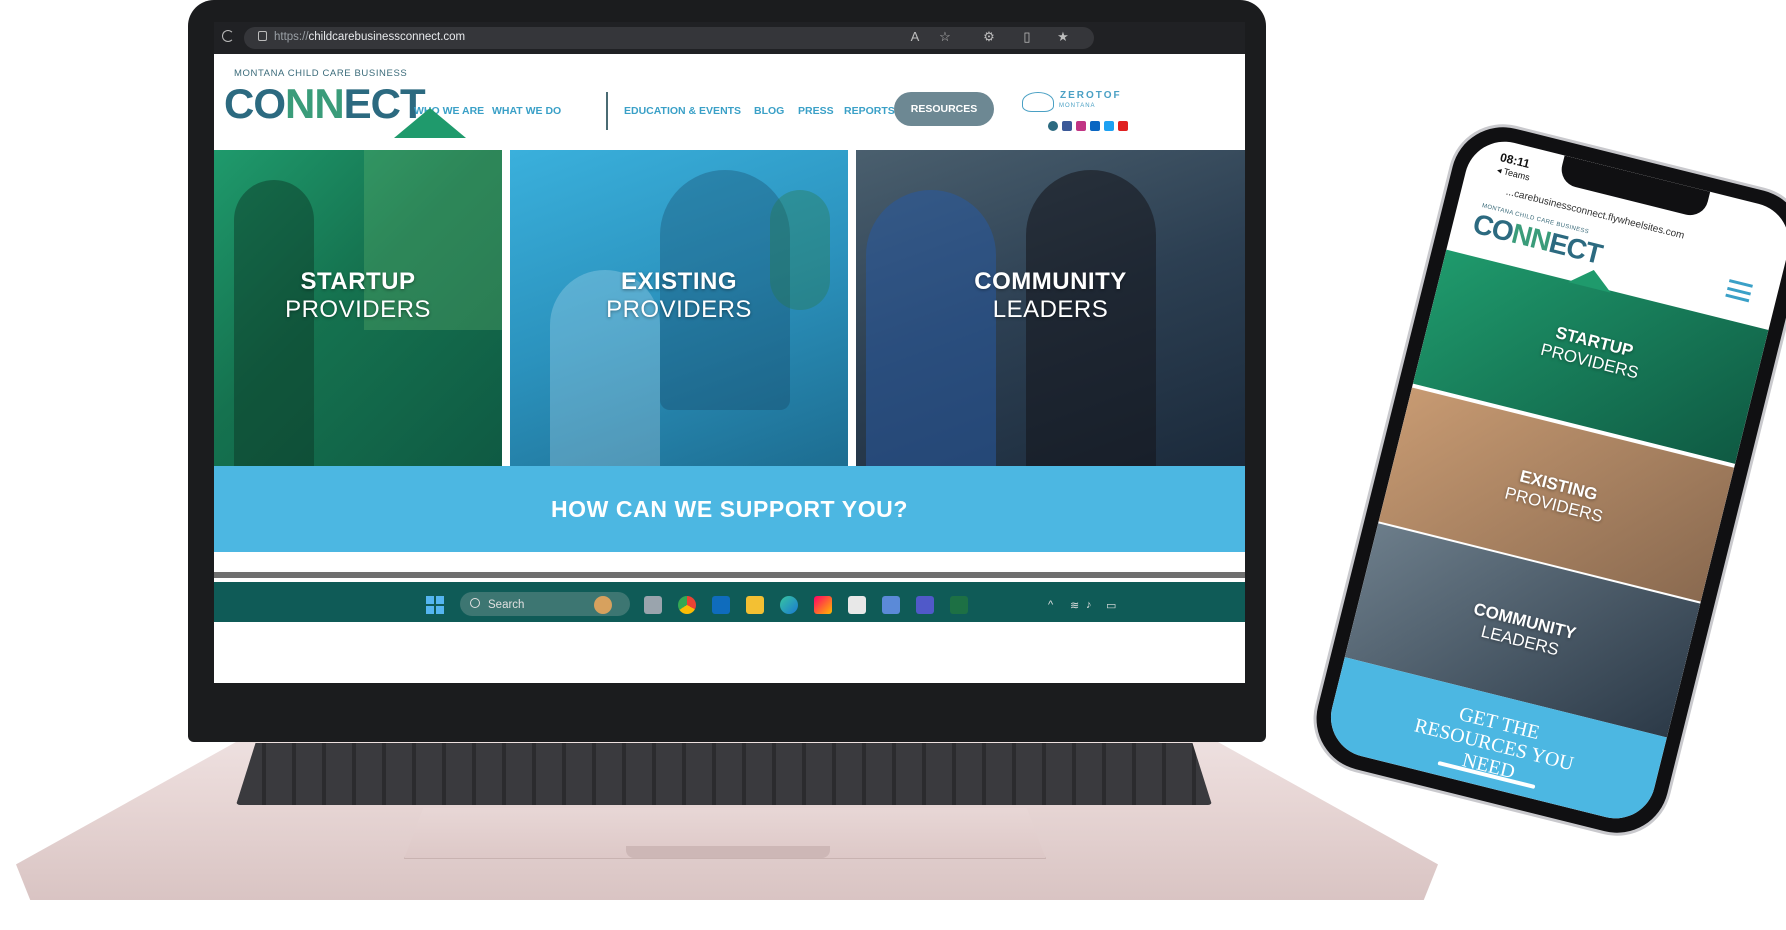 The image size is (1786, 930). What do you see at coordinates (387, 37) in the screenshot?
I see `url-domain: childcarebusinessconnect.com` at bounding box center [387, 37].